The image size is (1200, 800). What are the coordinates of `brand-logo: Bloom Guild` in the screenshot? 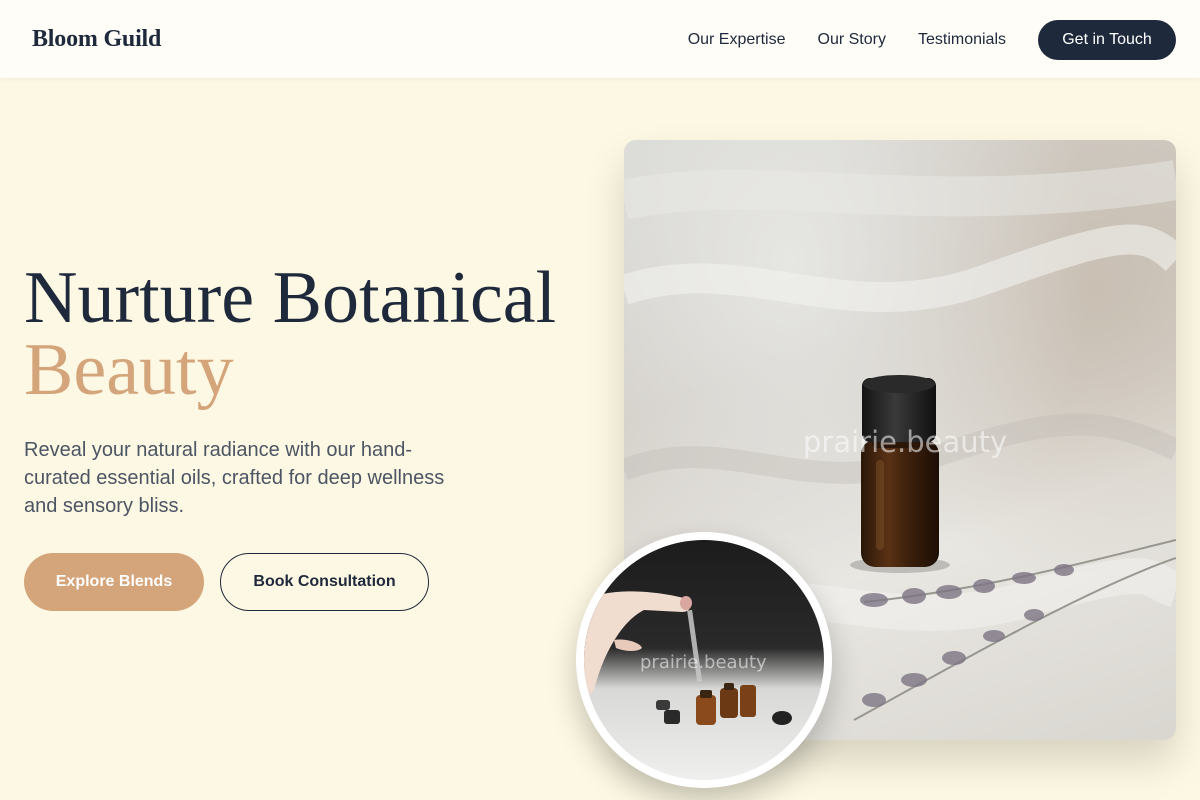 It's located at (96, 39).